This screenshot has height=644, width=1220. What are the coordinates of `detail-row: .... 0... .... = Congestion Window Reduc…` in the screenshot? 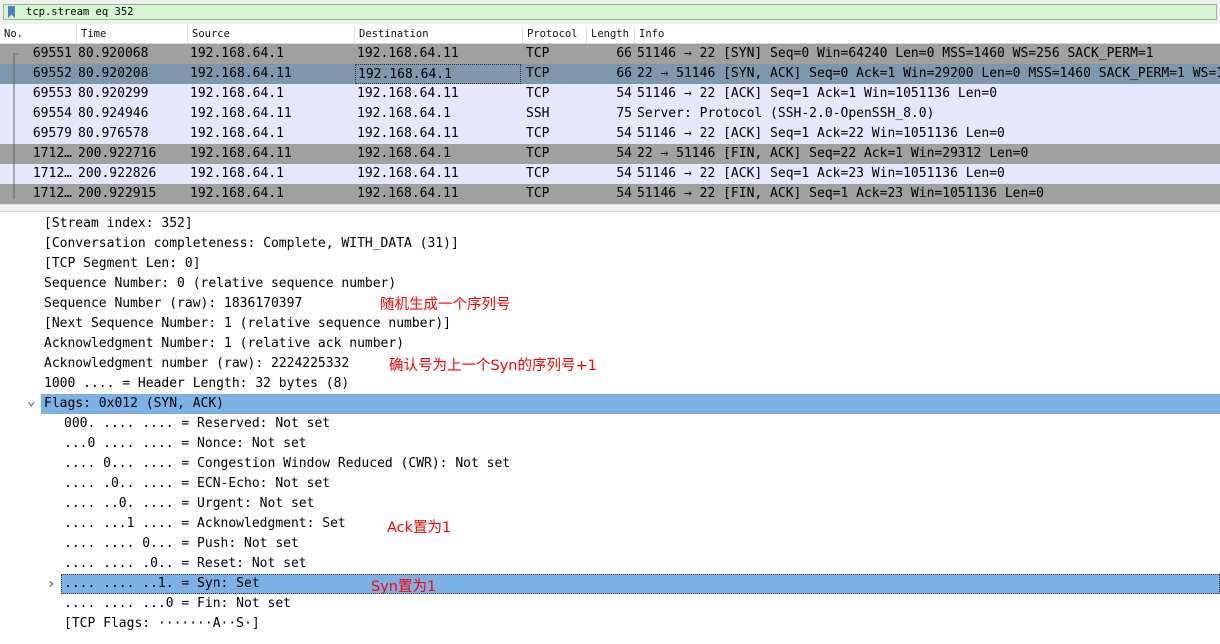 It's located at (610, 464).